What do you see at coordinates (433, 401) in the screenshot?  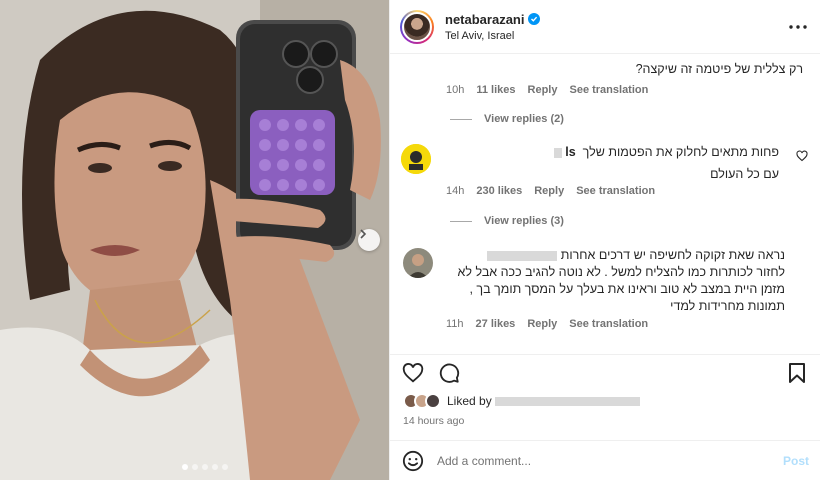 I see `liker-avatar` at bounding box center [433, 401].